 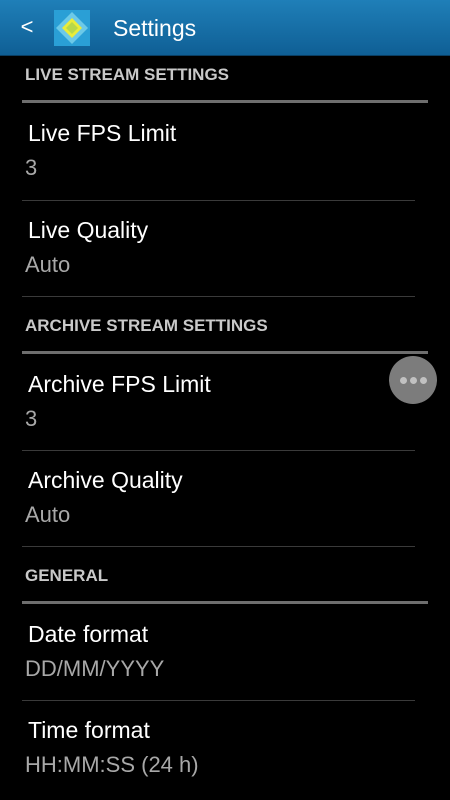 I want to click on pref-title: Archive FPS Limit, so click(x=119, y=384).